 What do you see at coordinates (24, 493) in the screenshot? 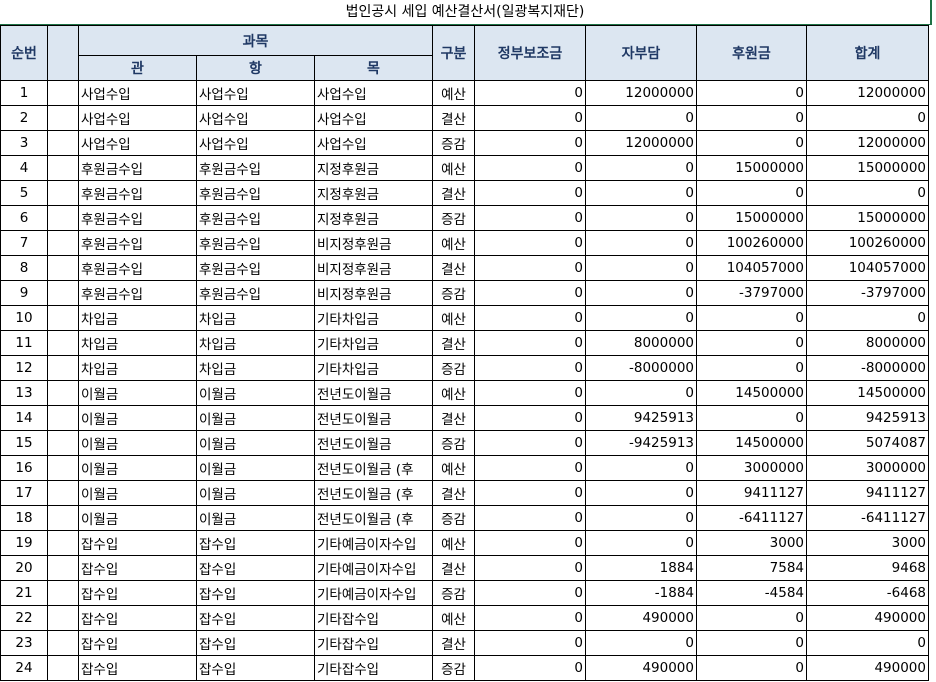
I see `cell-seq: 17` at bounding box center [24, 493].